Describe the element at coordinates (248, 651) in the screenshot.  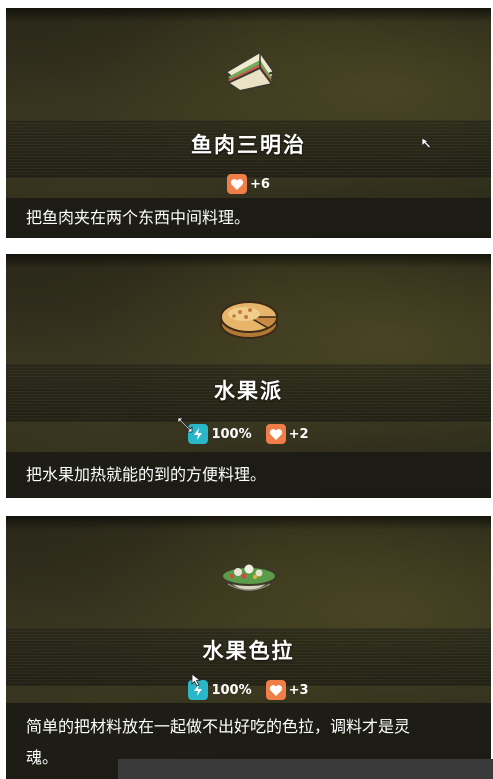
I see `item-title: 水果色拉` at that location.